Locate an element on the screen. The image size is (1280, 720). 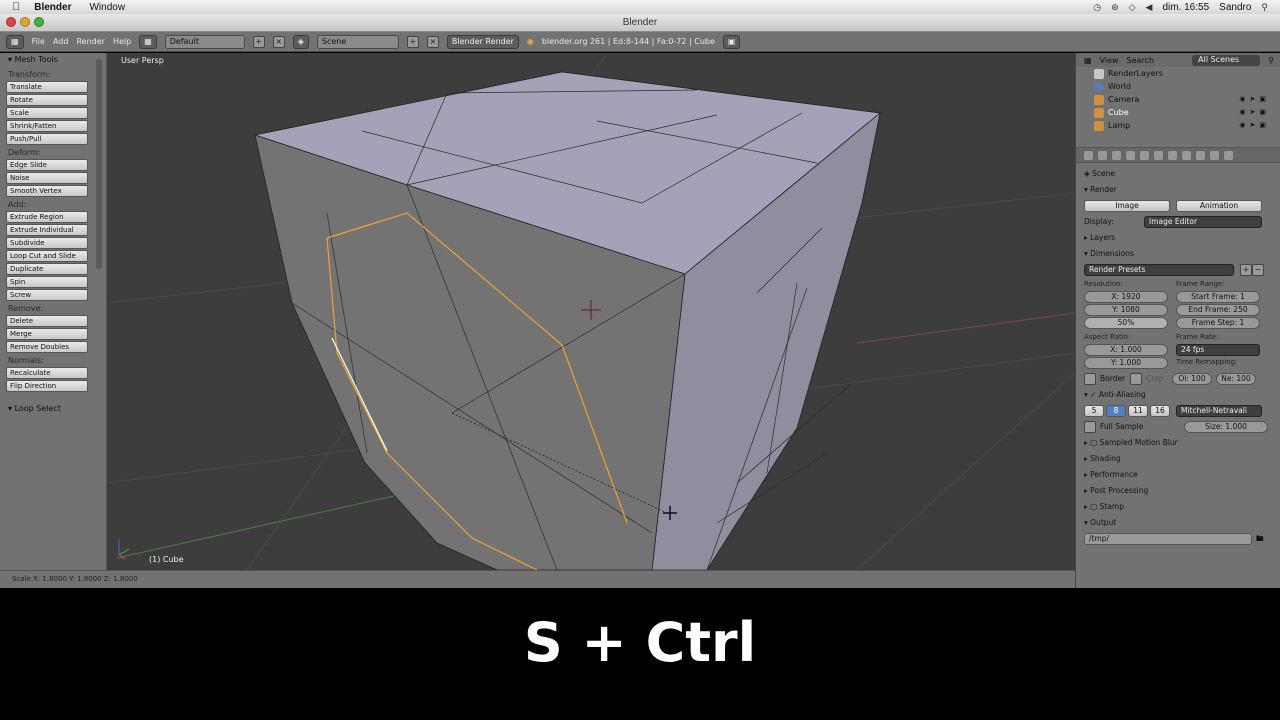
frame-step-field: Frame Step: 1 is located at coordinates (1218, 323).